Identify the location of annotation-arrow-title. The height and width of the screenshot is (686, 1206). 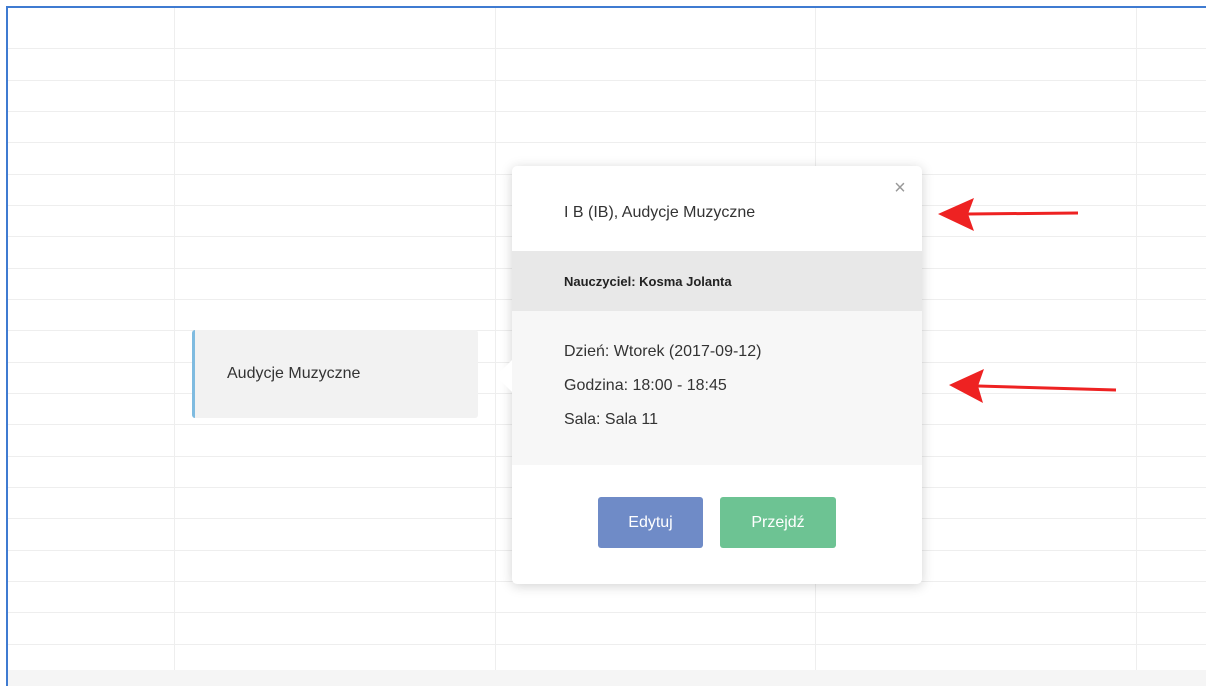
(1008, 214).